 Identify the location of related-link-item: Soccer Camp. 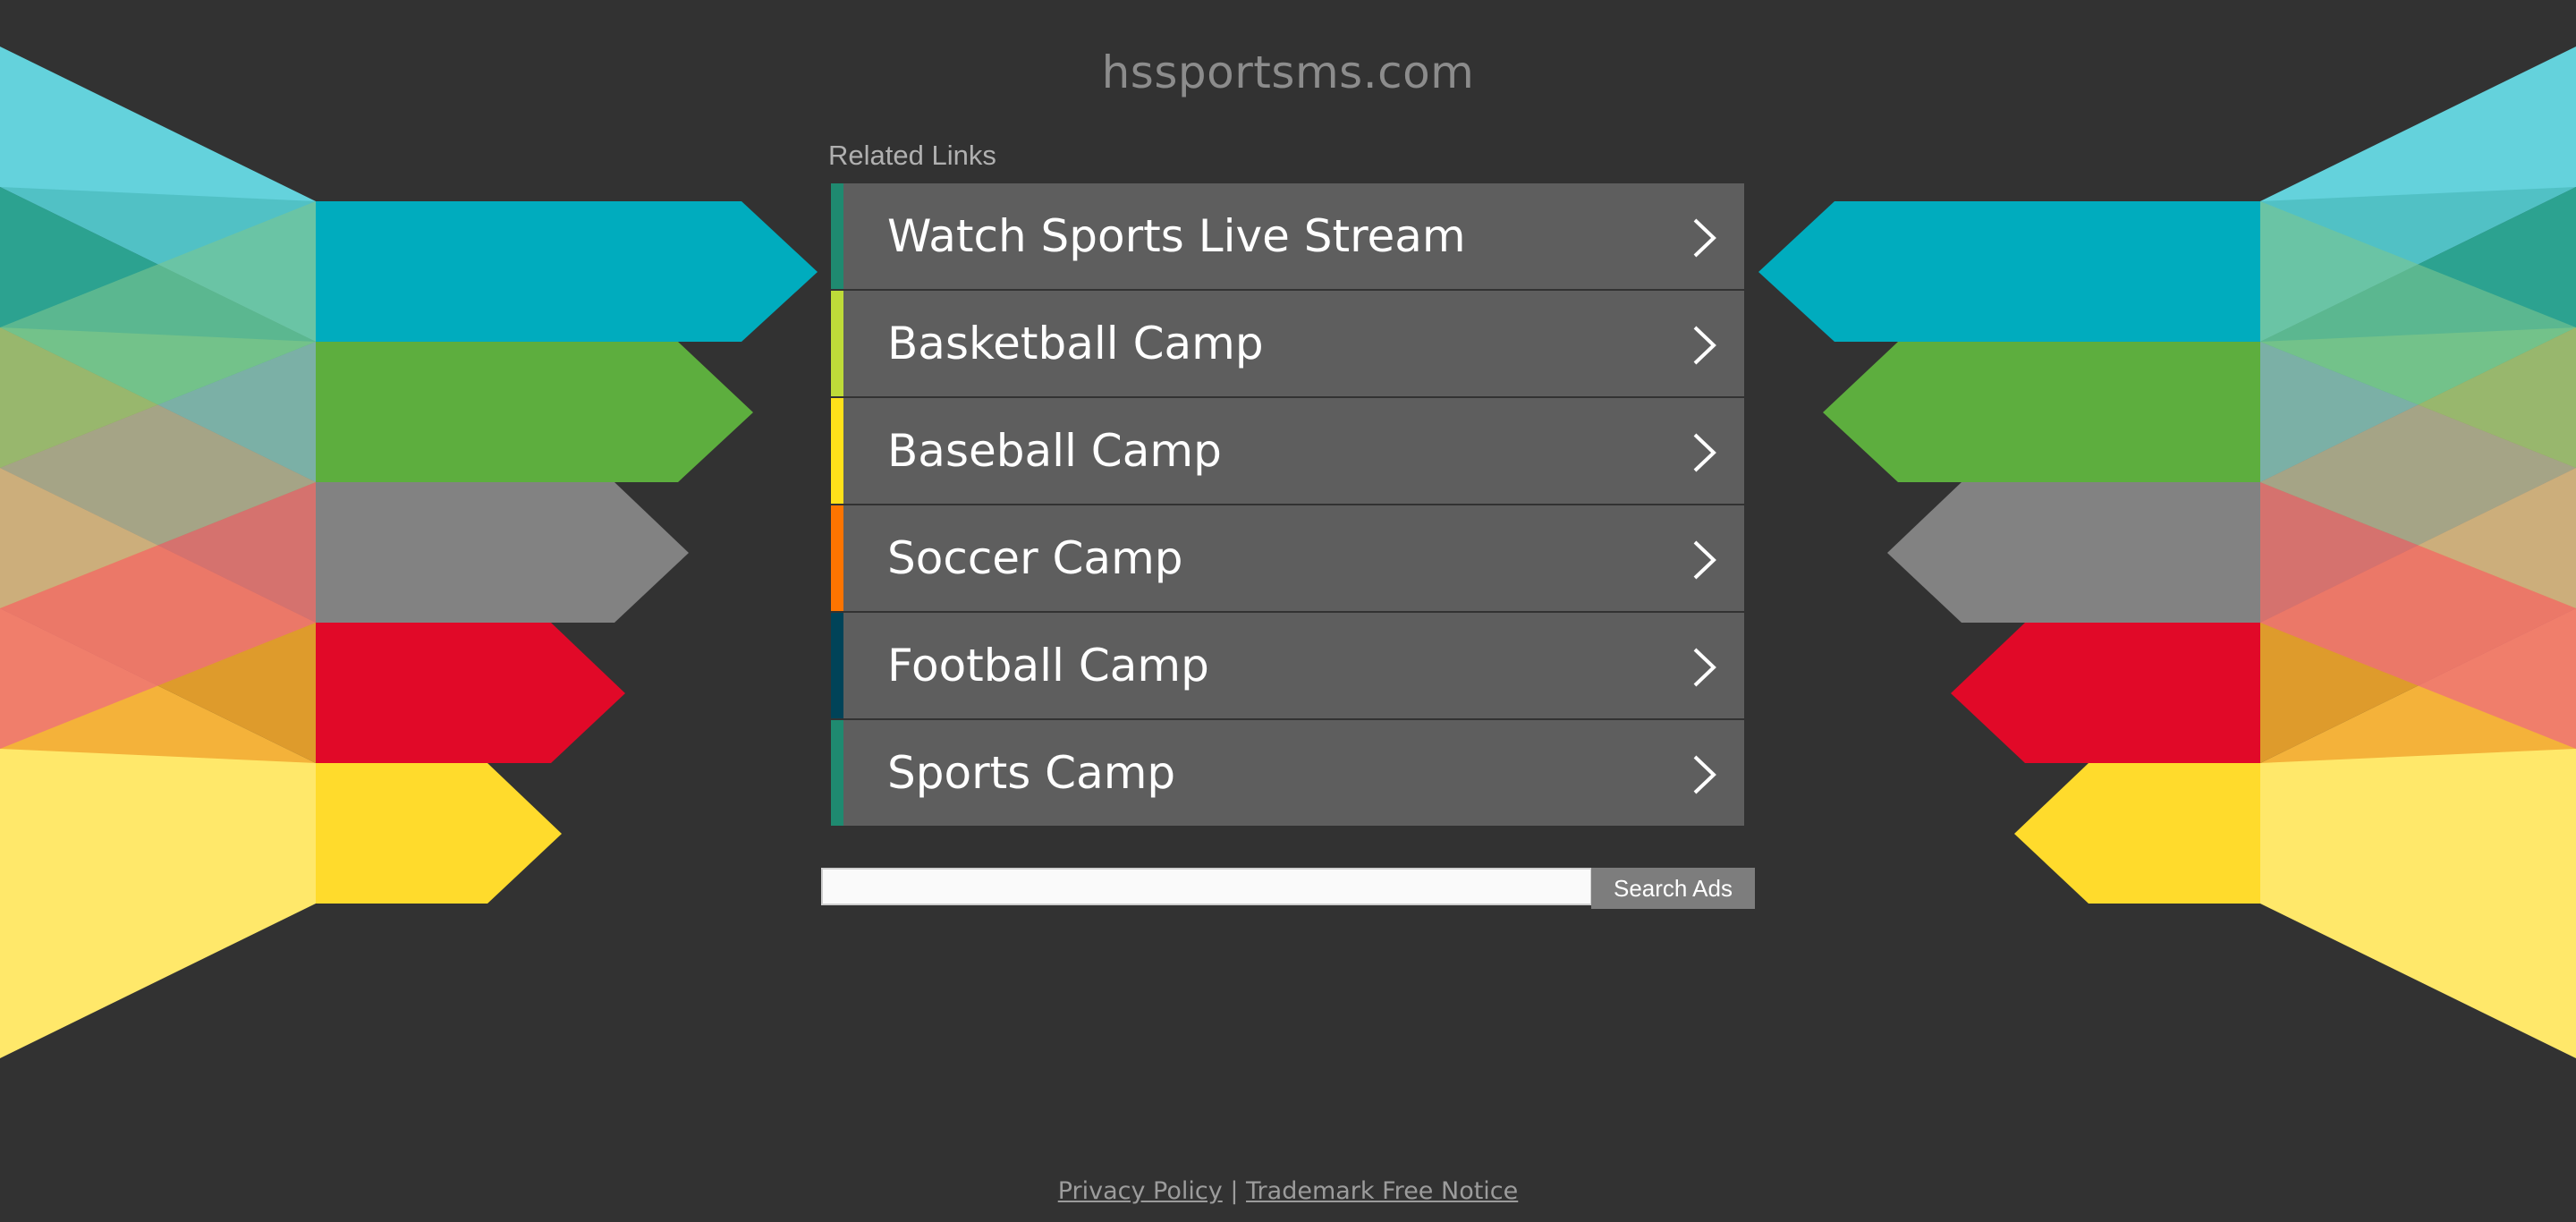
(1287, 558).